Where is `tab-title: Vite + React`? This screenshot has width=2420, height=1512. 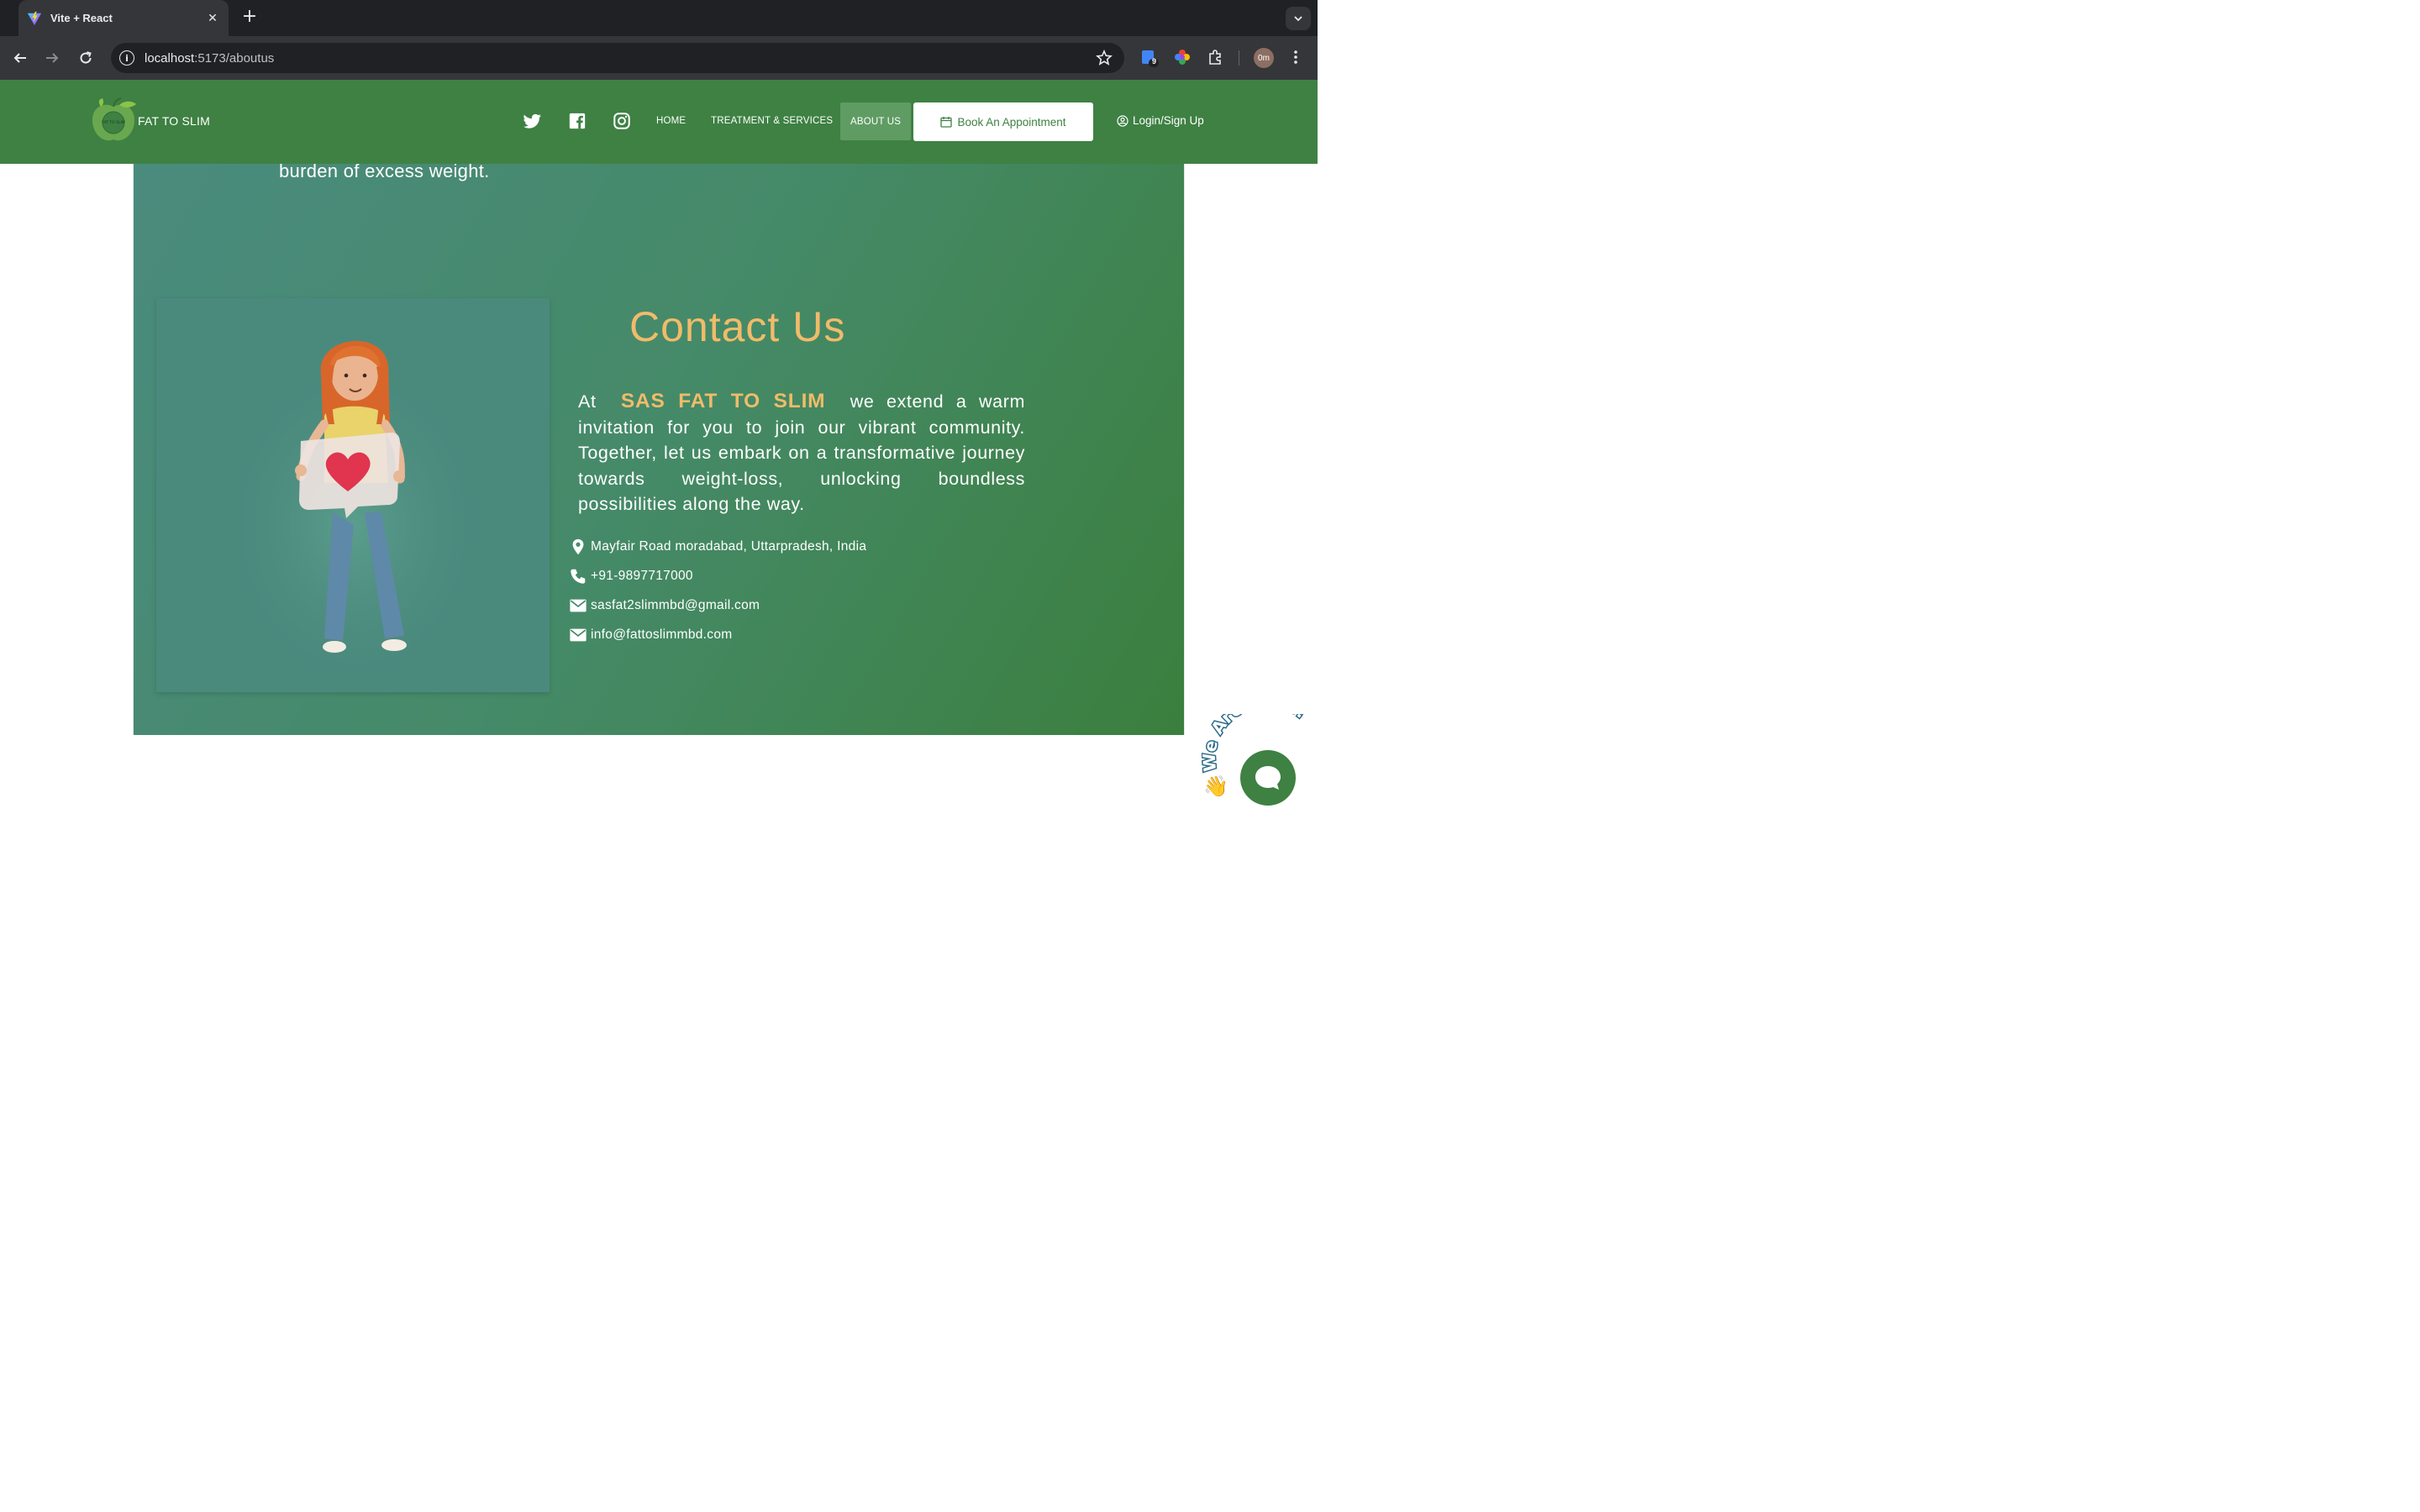 tab-title: Vite + React is located at coordinates (81, 18).